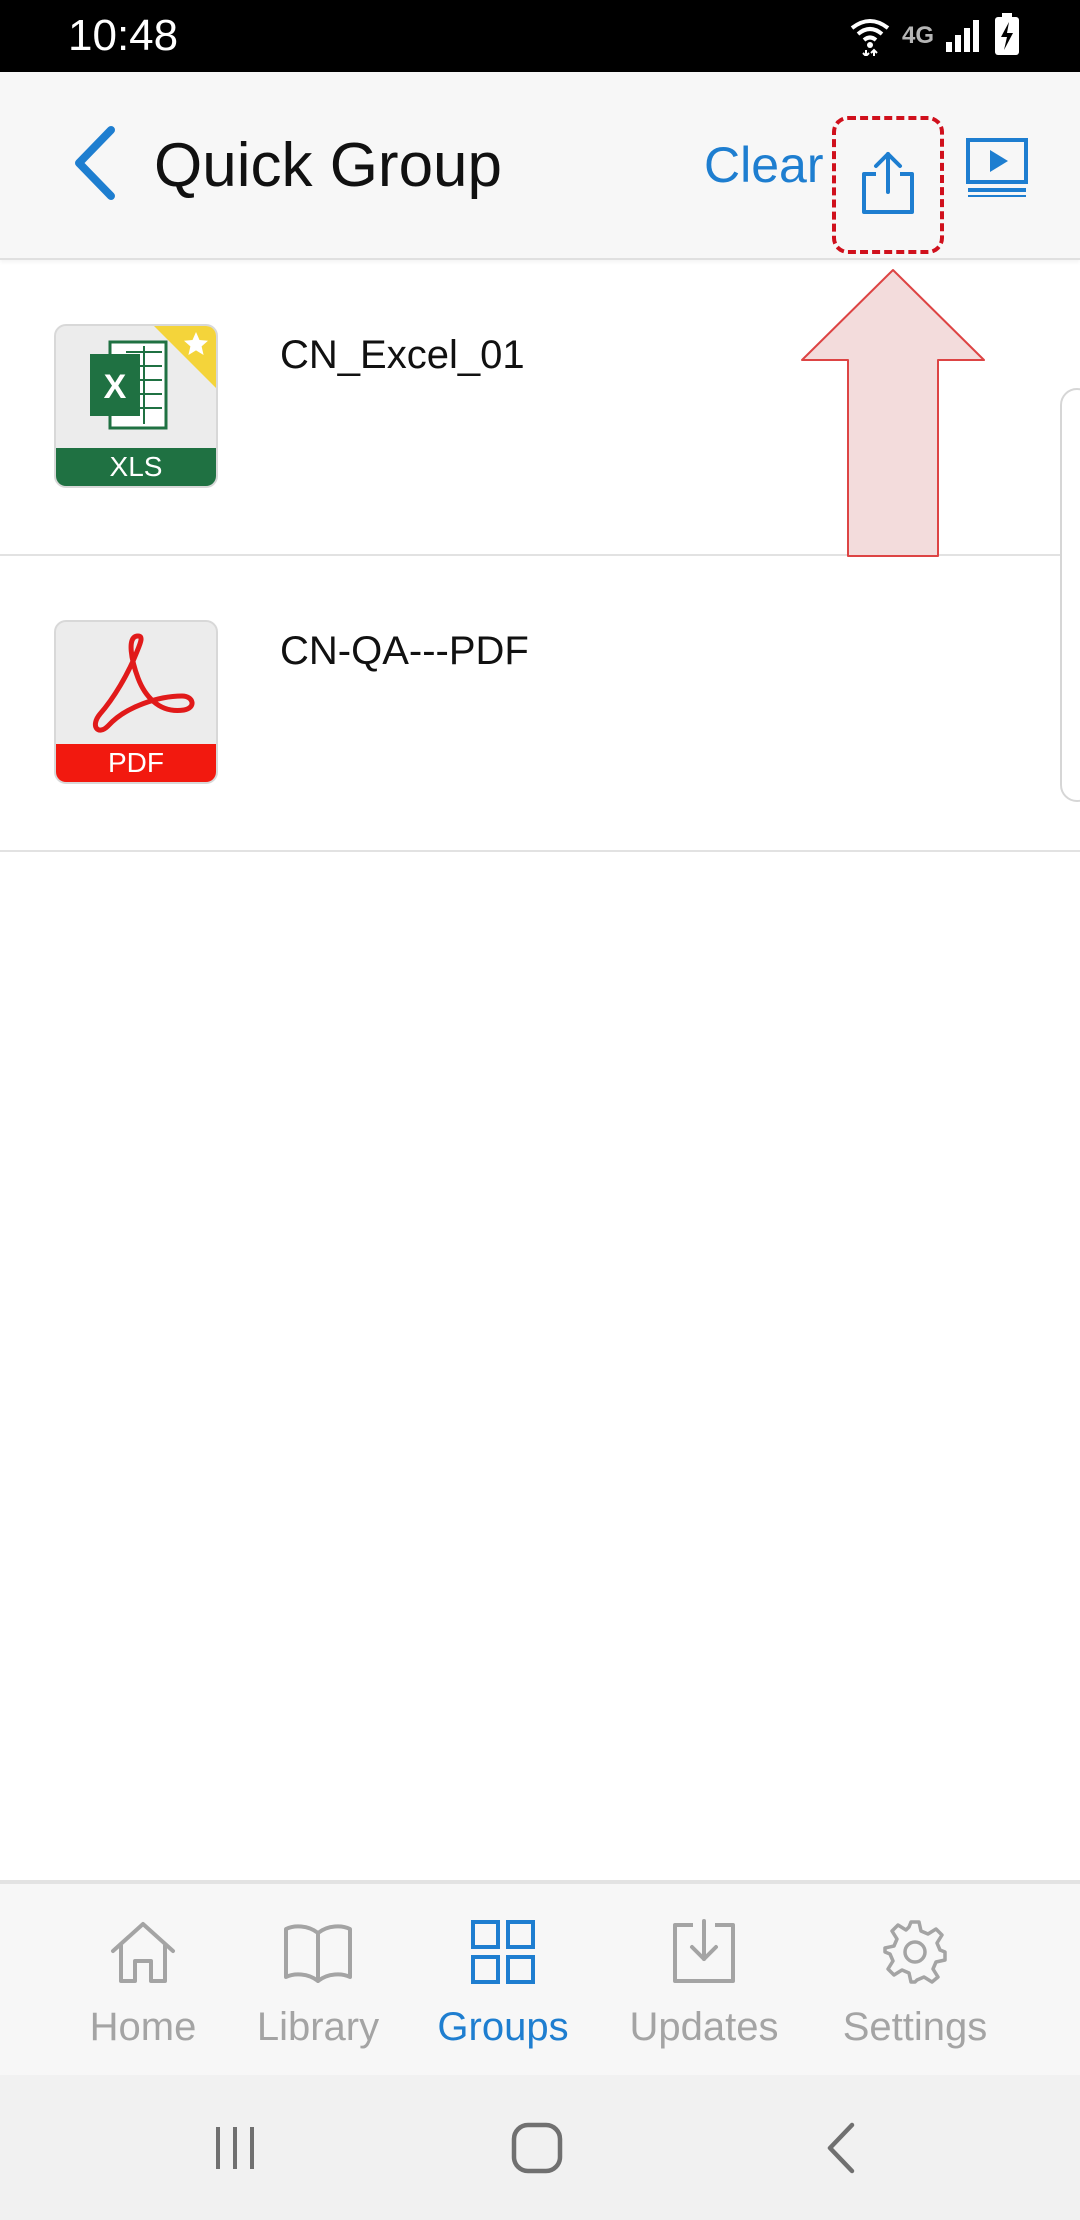 The height and width of the screenshot is (2220, 1080). Describe the element at coordinates (763, 165) in the screenshot. I see `clear-button: Clear` at that location.